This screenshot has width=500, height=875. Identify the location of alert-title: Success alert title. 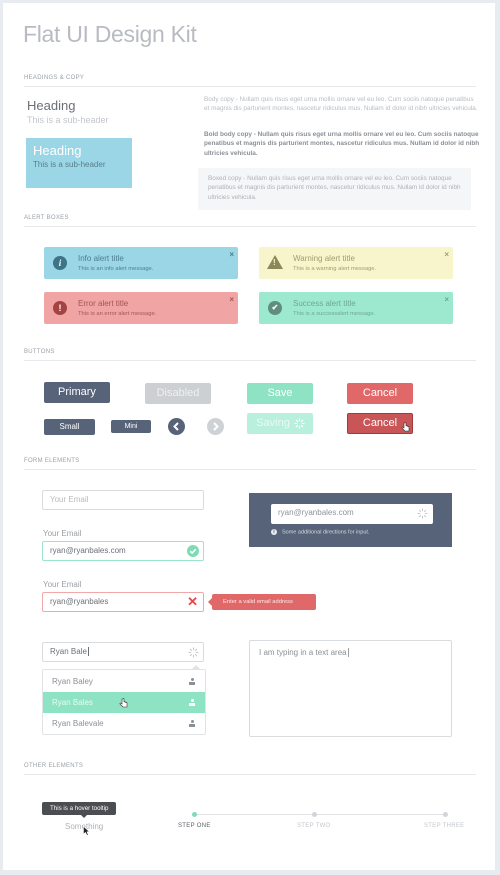
(324, 303).